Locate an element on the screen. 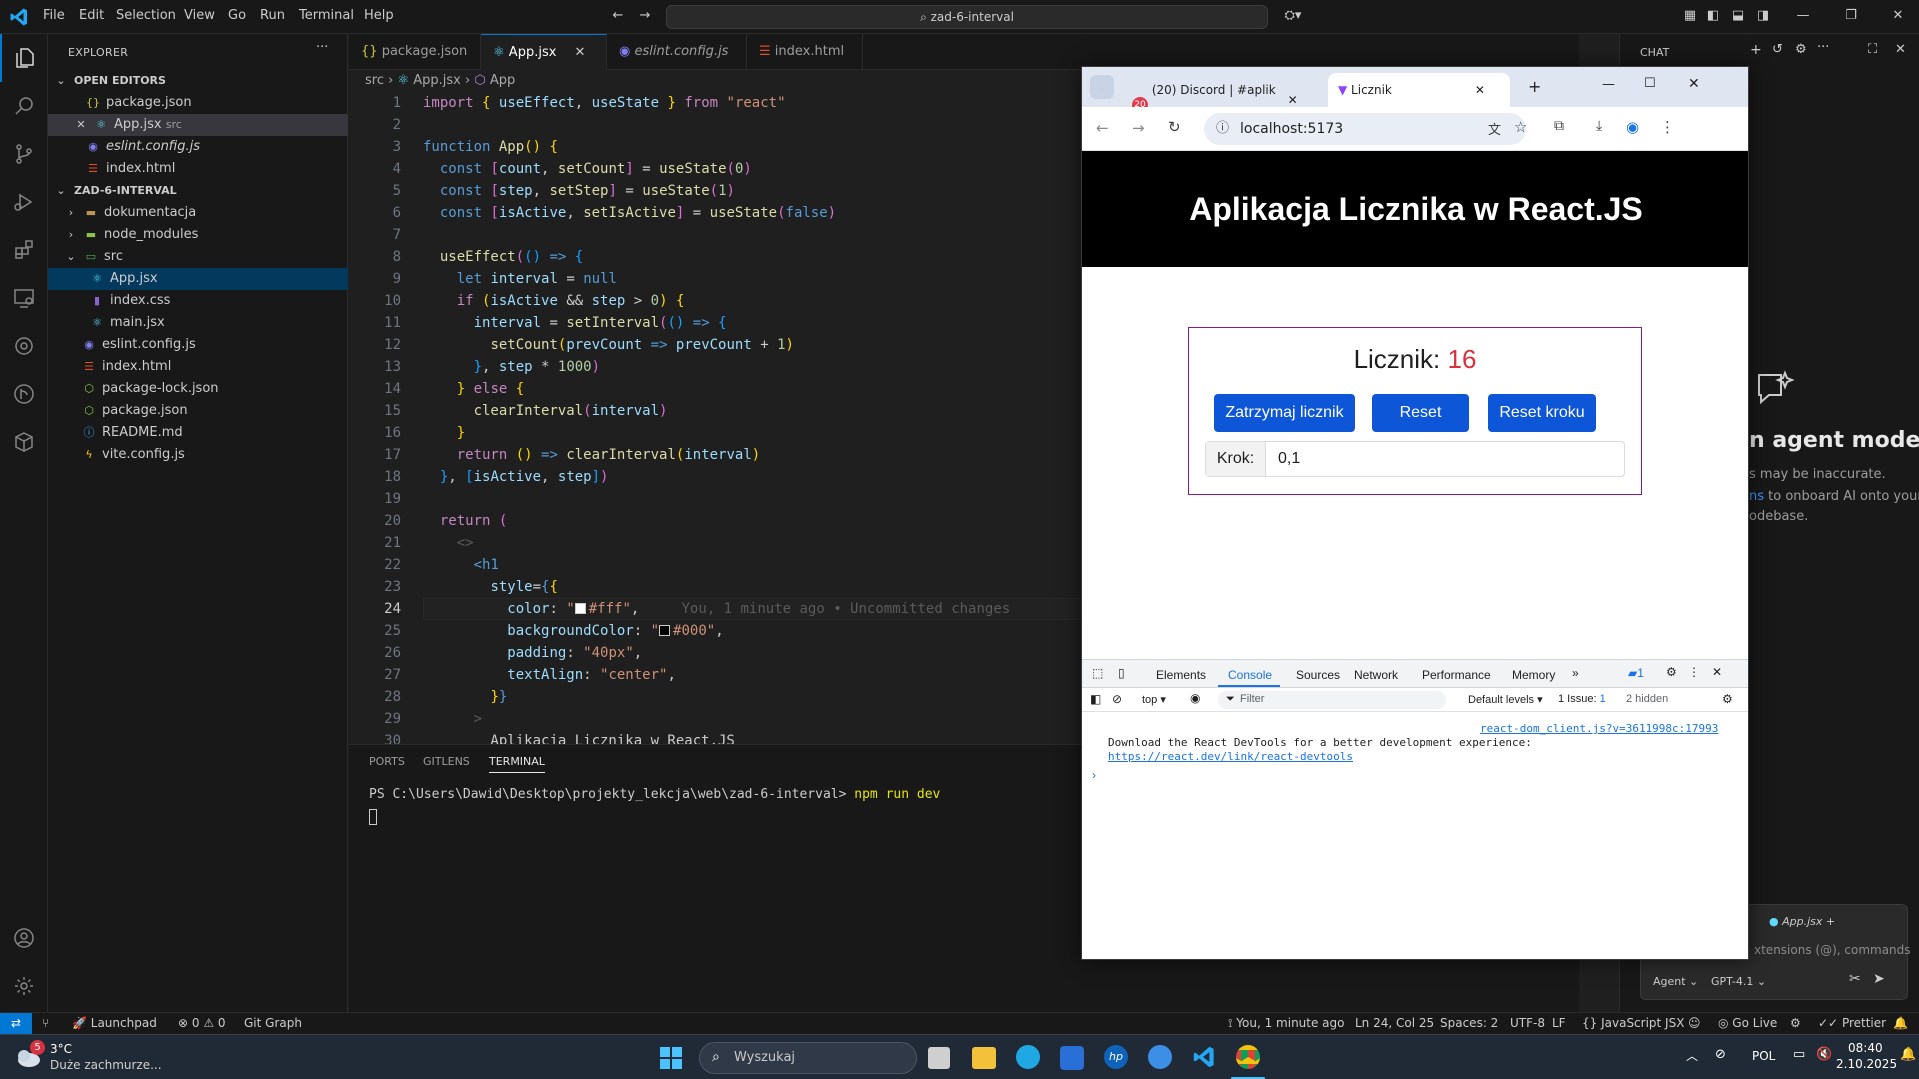 This screenshot has height=1079, width=1919. network-off-icon: ⊘ is located at coordinates (1720, 1054).